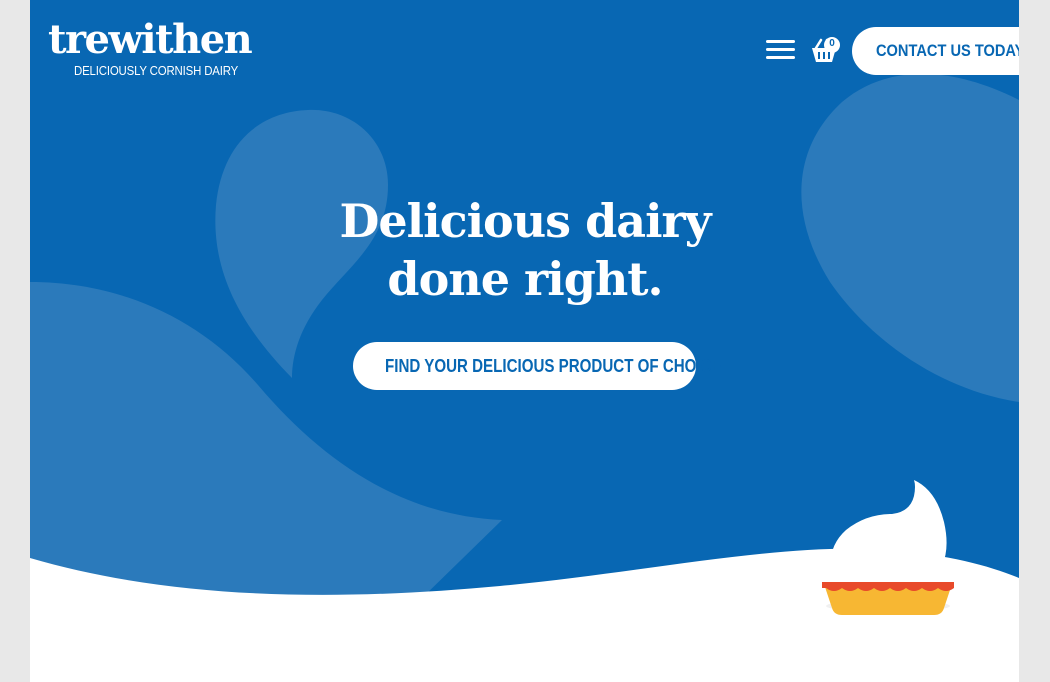  I want to click on contact-us-button: CONTACT US TODAY, so click(935, 51).